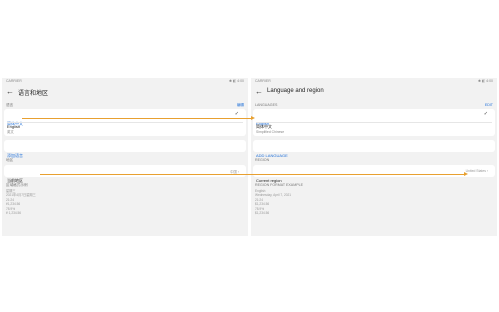 The image size is (499, 312). Describe the element at coordinates (374, 118) in the screenshot. I see `language-item-english: English ✓` at that location.